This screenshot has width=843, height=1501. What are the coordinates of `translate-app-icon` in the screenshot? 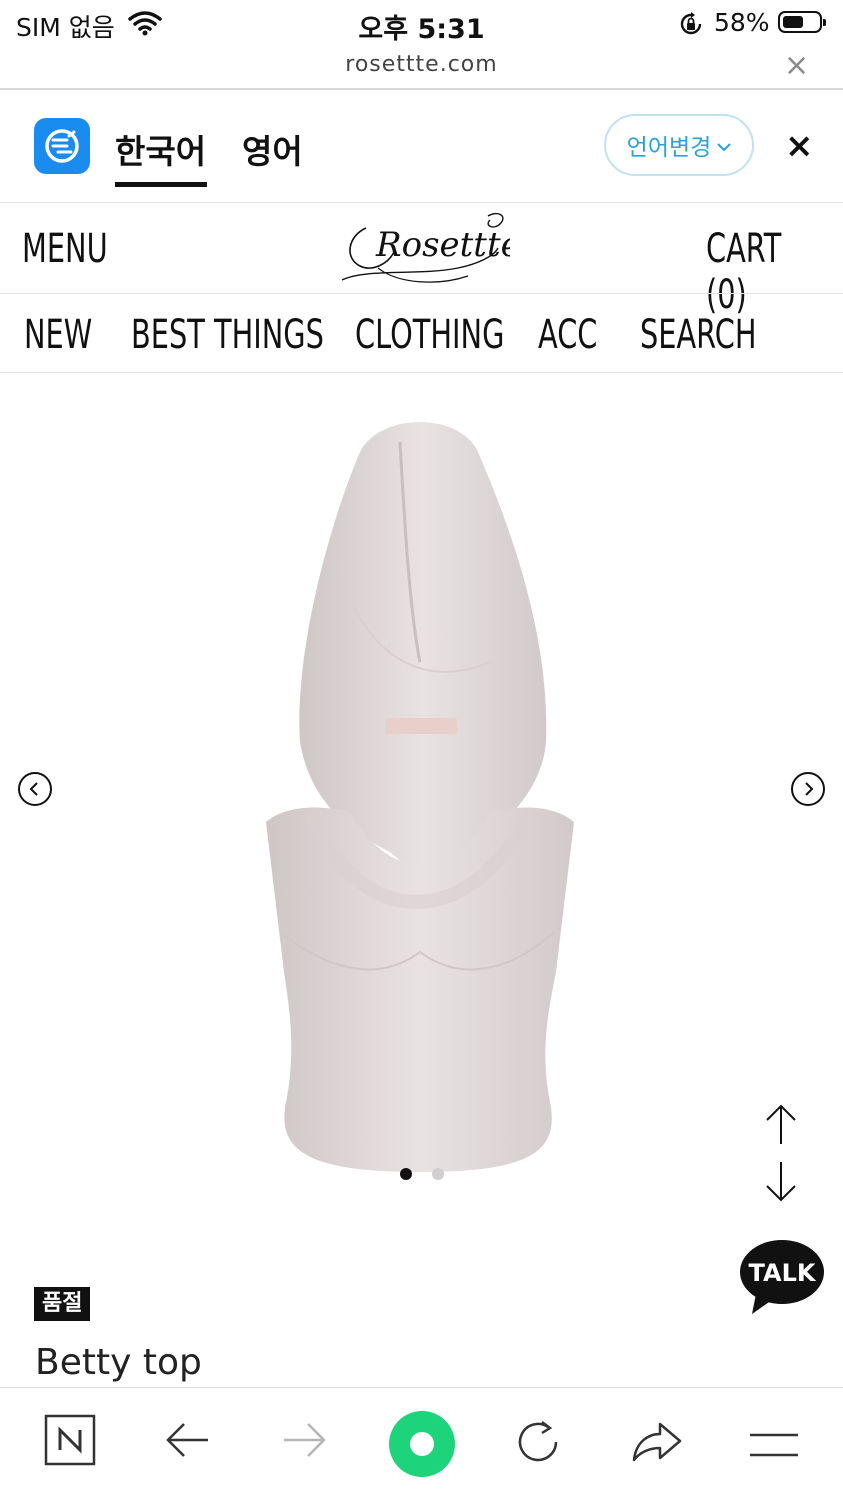 It's located at (62, 146).